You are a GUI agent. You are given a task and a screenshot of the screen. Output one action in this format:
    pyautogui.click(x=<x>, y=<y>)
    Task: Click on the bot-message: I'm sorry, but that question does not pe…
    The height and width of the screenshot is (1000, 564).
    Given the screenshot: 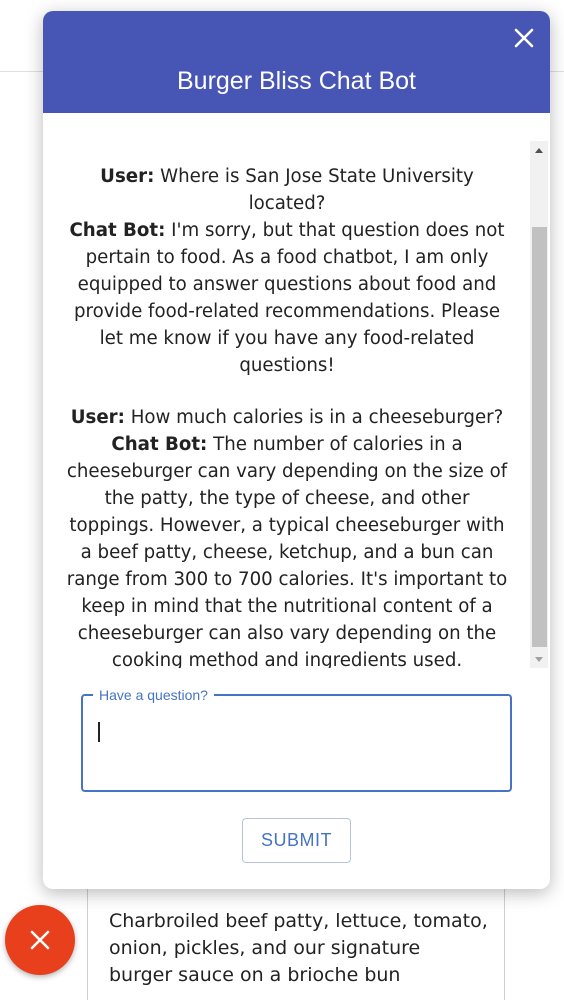 What is the action you would take?
    pyautogui.click(x=289, y=298)
    